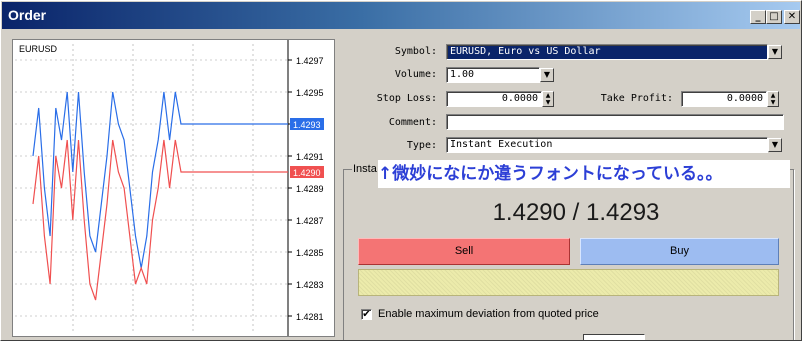  What do you see at coordinates (406, 98) in the screenshot?
I see `stop-loss-label: Stop Loss:` at bounding box center [406, 98].